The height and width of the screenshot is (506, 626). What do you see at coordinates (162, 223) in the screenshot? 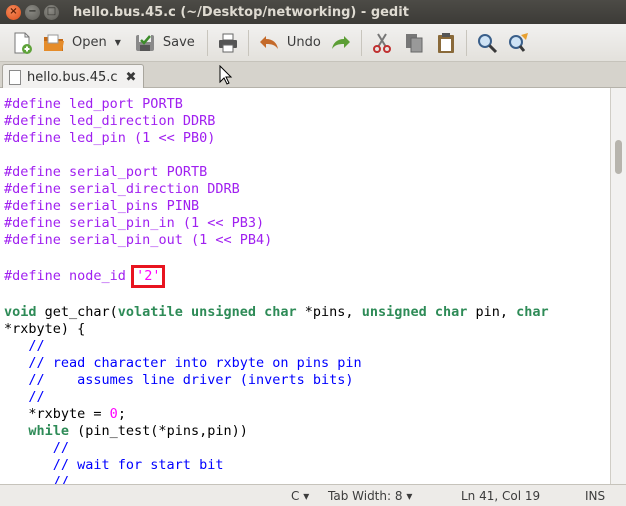
I see `code-text: serial_pin_in (1 << PB3)` at bounding box center [162, 223].